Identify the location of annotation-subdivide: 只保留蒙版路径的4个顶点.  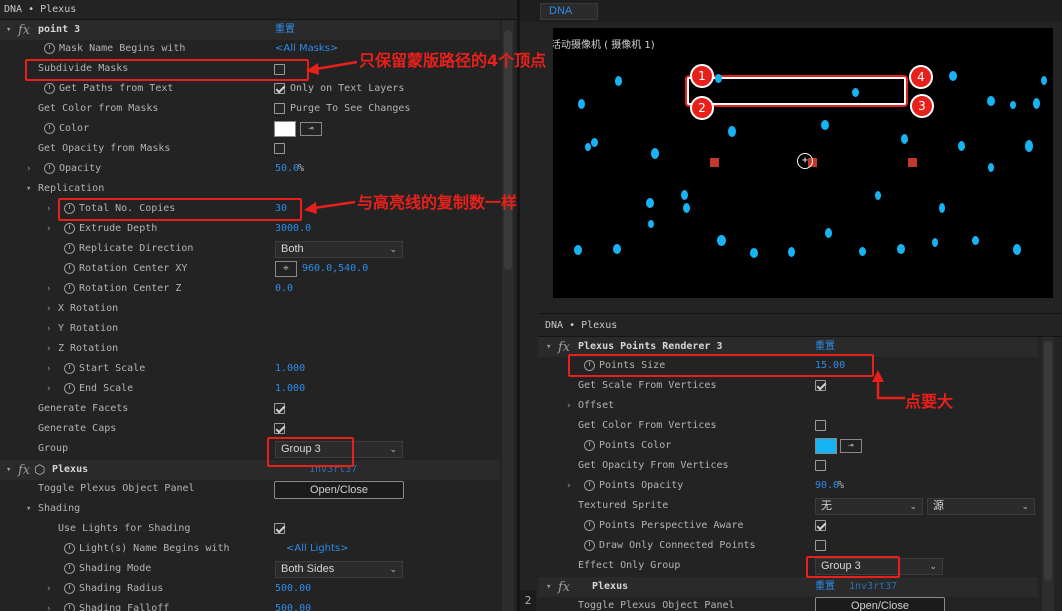
(453, 60).